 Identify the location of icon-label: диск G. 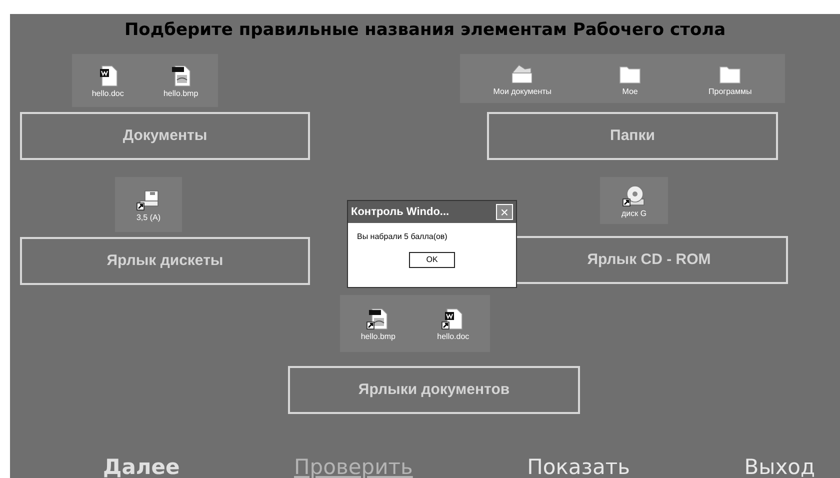
(634, 214).